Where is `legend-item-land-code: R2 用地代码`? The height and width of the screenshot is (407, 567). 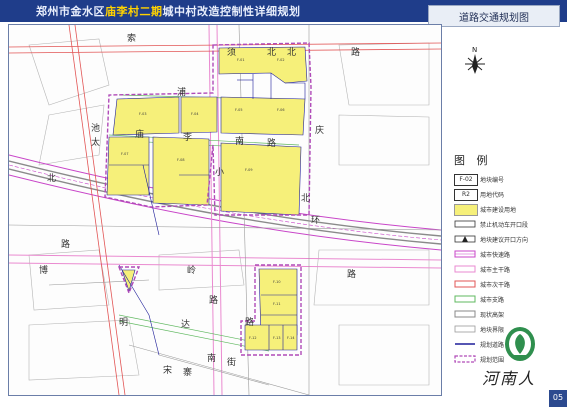 legend-item-land-code: R2 用地代码 is located at coordinates (508, 195).